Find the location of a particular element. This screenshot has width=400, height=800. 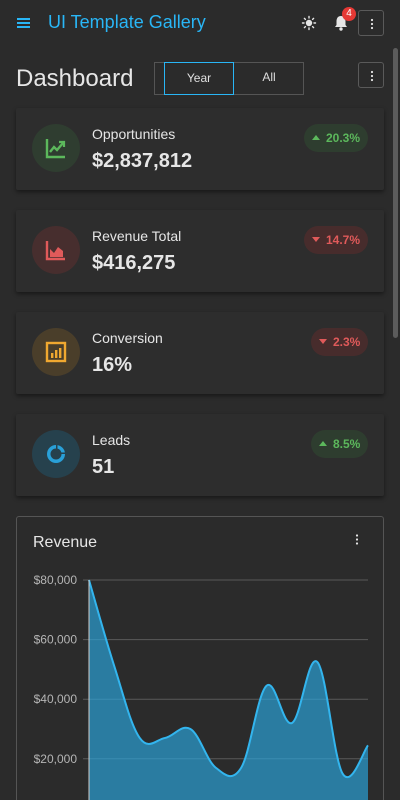

brightness-icon is located at coordinates (309, 23).